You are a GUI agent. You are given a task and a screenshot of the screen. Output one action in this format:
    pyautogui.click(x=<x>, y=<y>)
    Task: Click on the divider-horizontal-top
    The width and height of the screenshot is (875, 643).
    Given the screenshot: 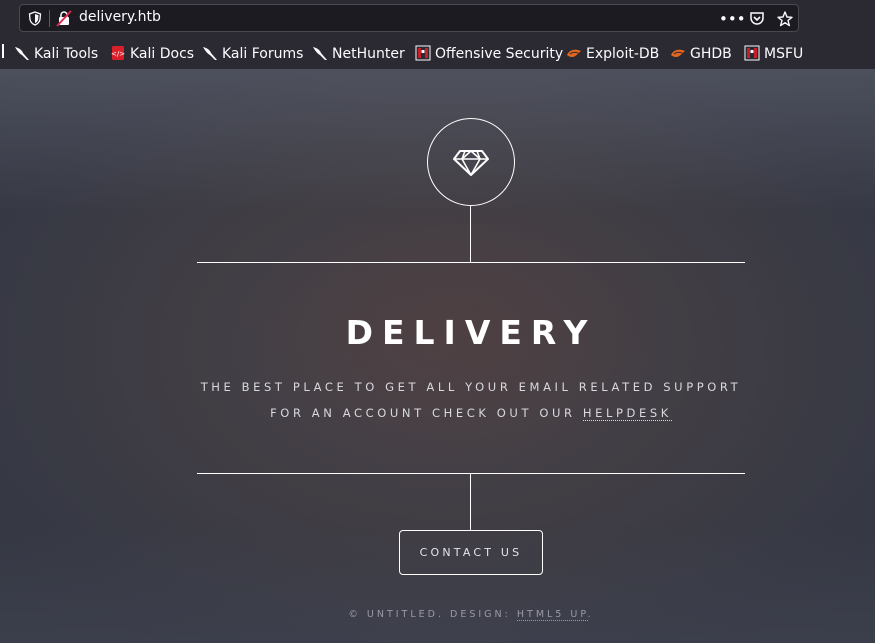 What is the action you would take?
    pyautogui.click(x=471, y=262)
    